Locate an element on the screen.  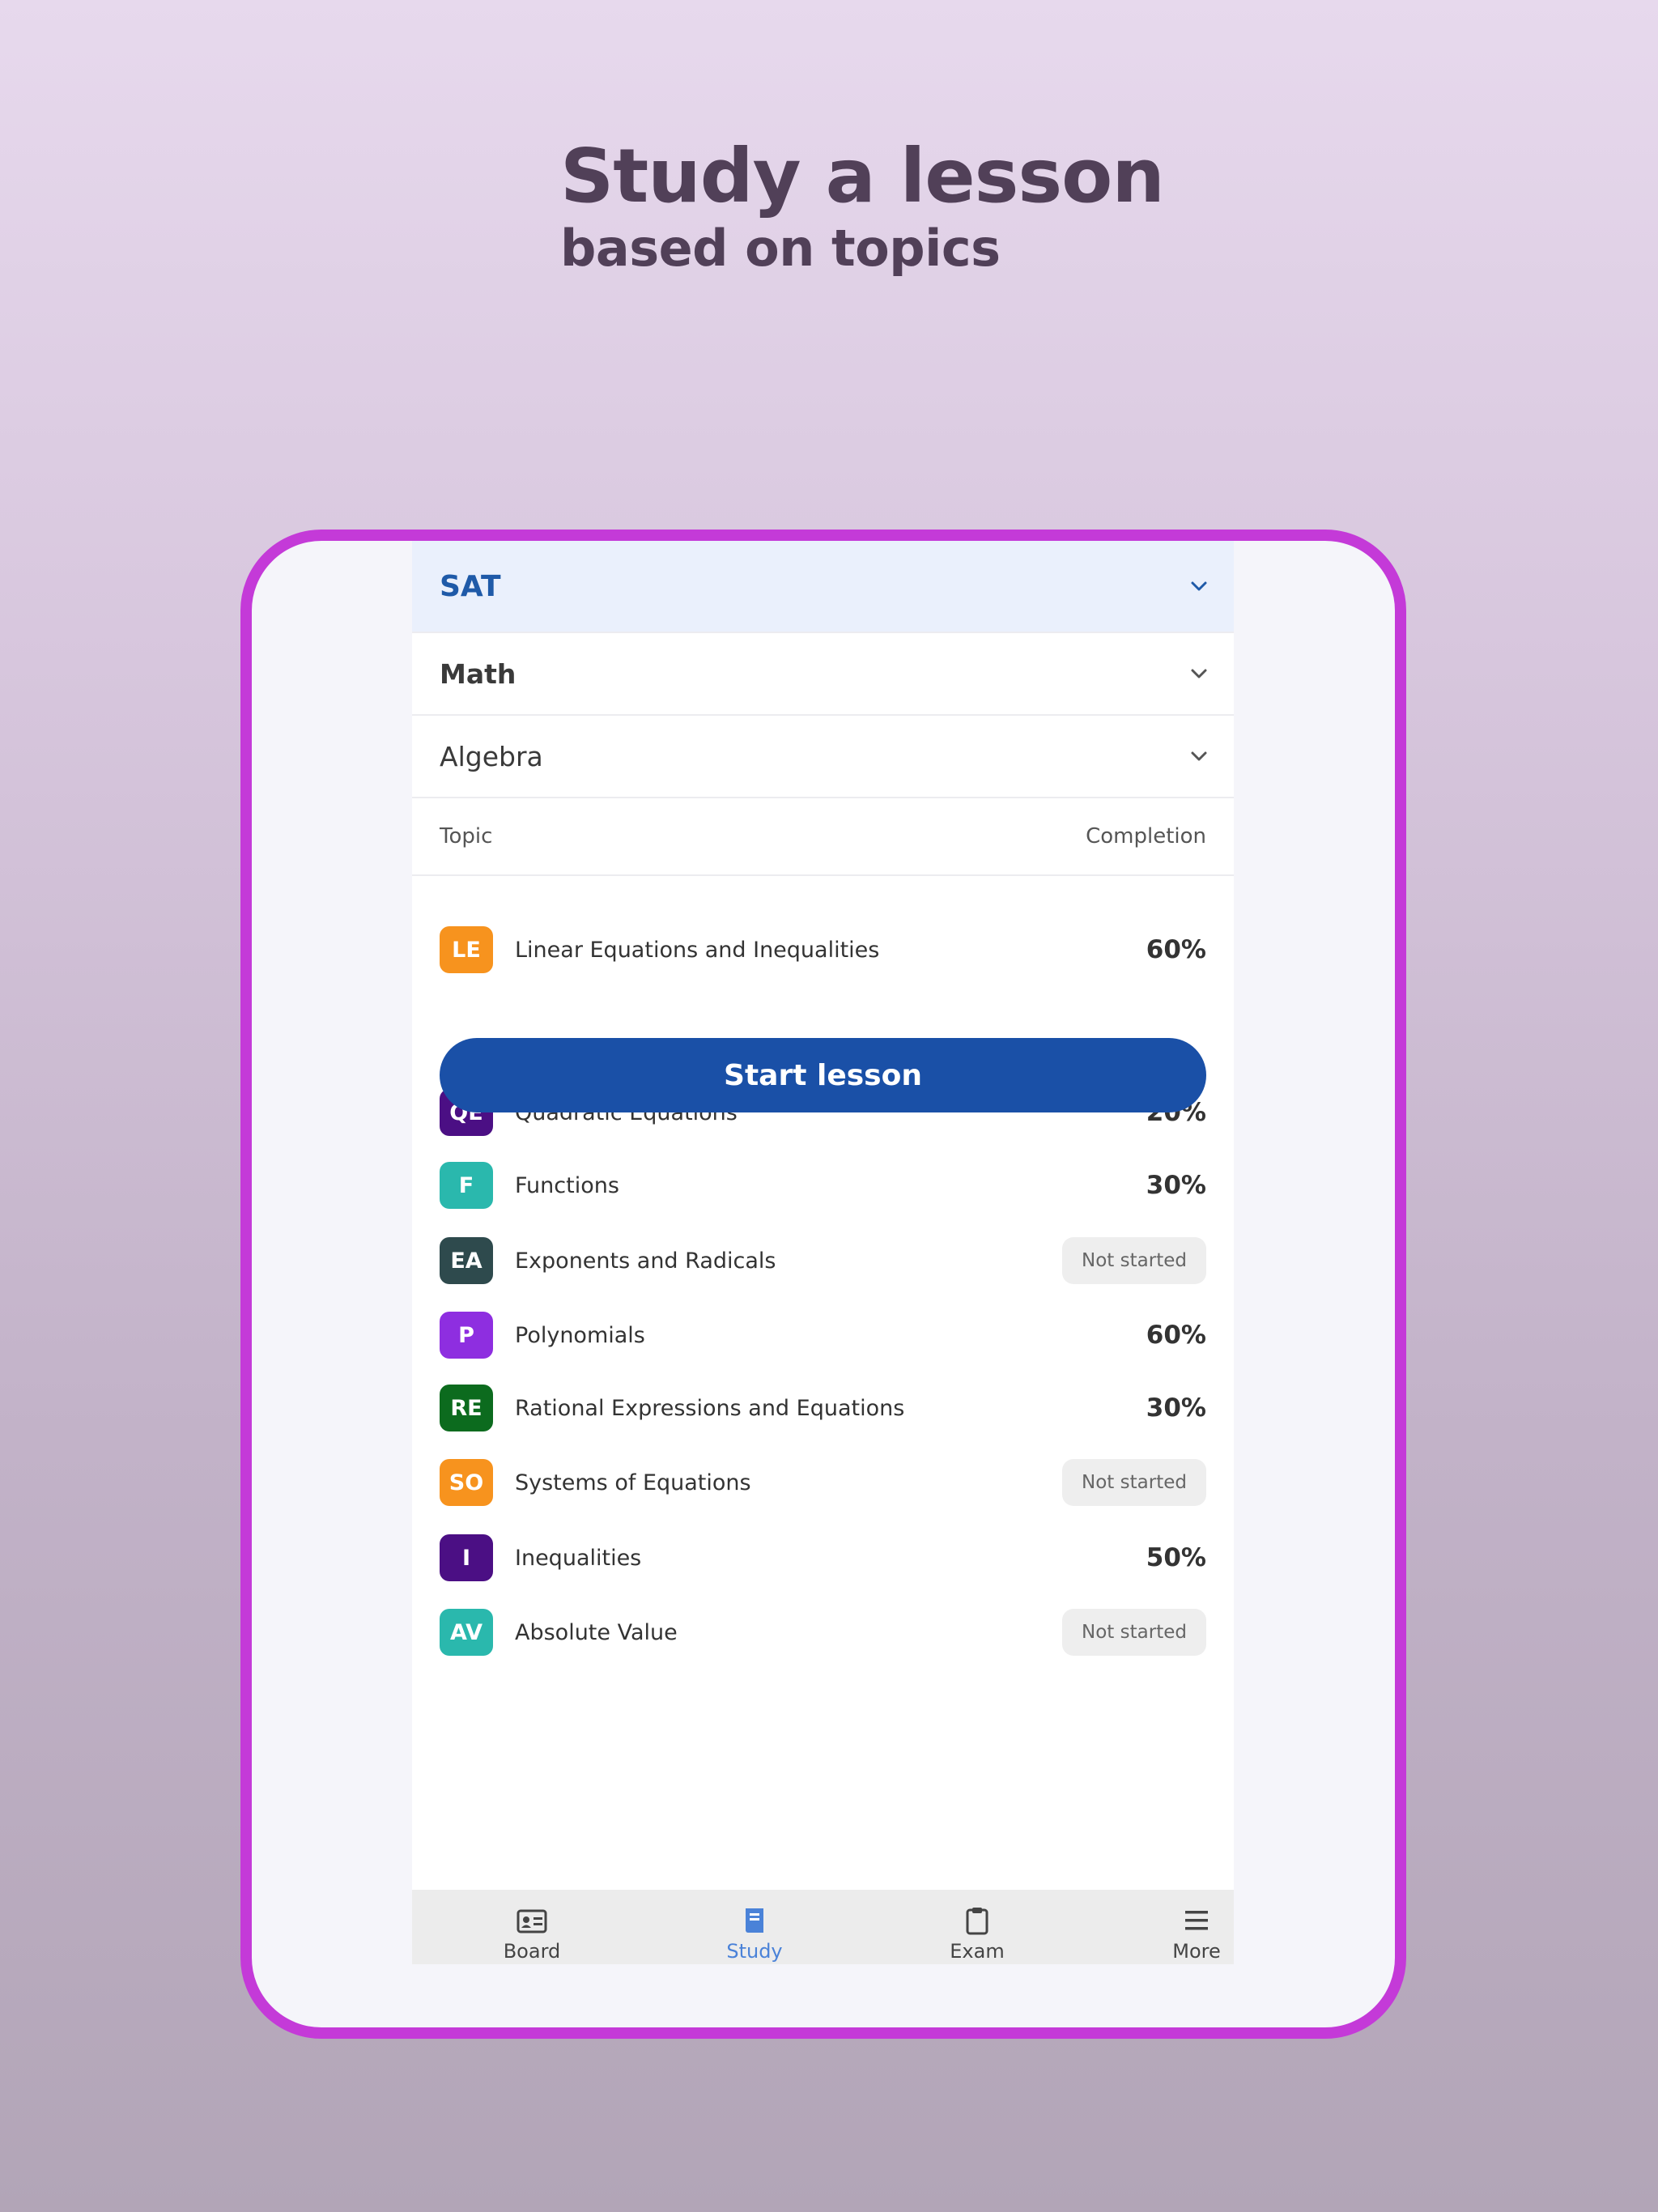
topic-completion: 50% is located at coordinates (1176, 1557).